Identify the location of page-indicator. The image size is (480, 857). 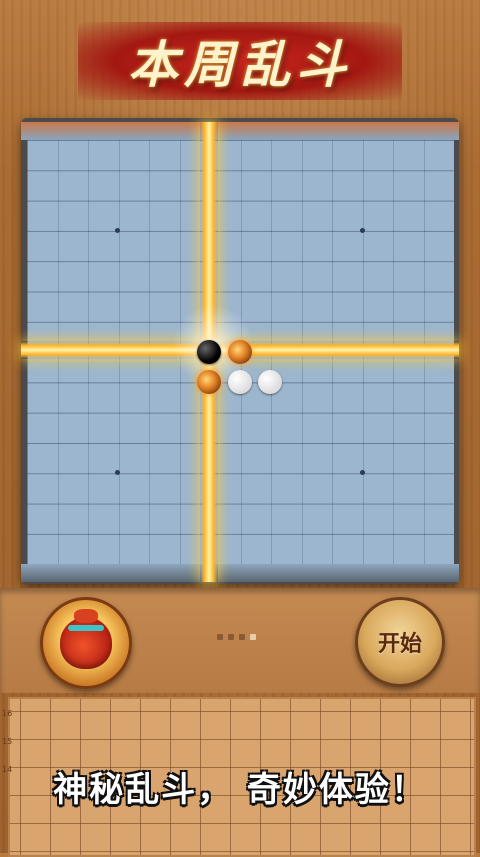
(236, 637).